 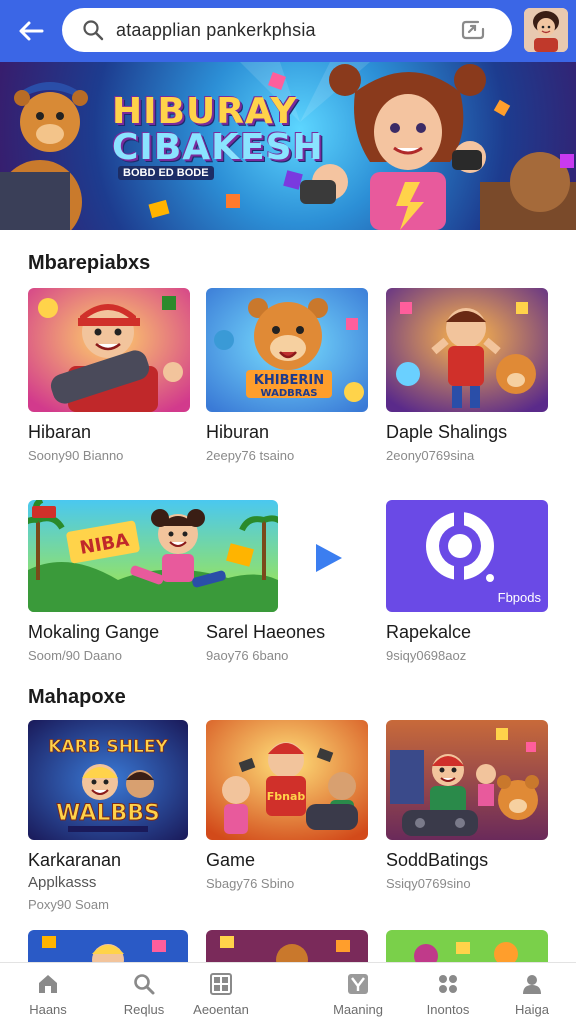 I want to click on tile-logo-text: KARB SHLEY, so click(x=108, y=747).